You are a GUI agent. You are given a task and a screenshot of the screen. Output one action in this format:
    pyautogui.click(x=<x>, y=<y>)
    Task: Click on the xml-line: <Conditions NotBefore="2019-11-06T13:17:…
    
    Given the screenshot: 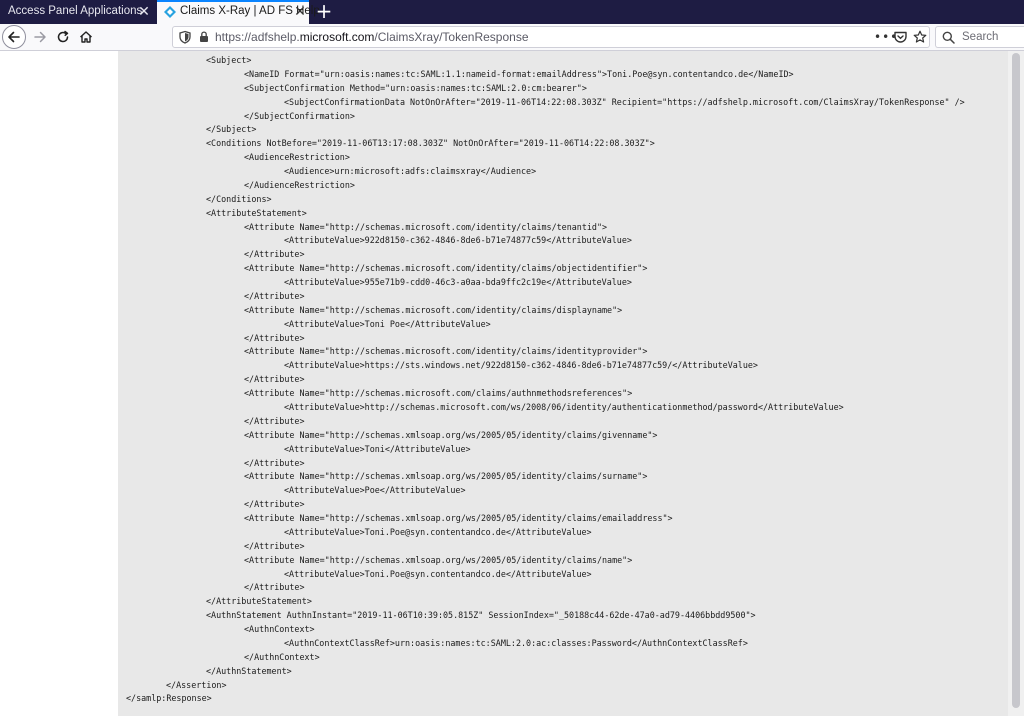 What is the action you would take?
    pyautogui.click(x=430, y=143)
    